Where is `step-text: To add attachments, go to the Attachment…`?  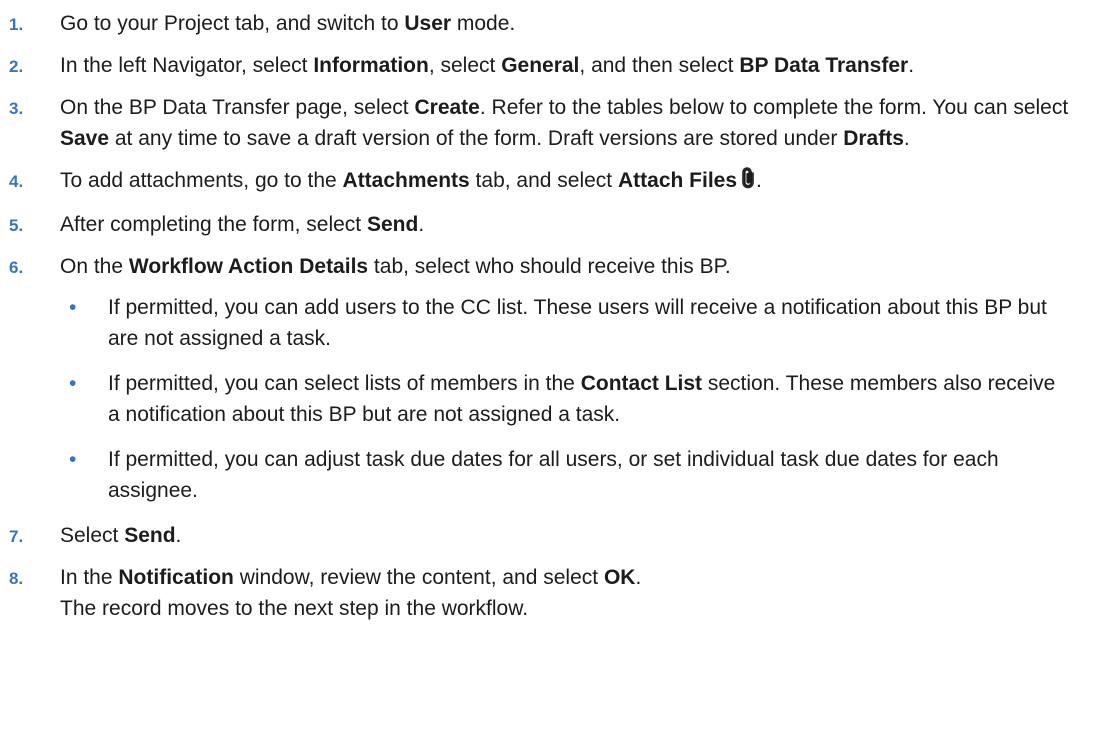
step-text: To add attachments, go to the Attachment… is located at coordinates (571, 181).